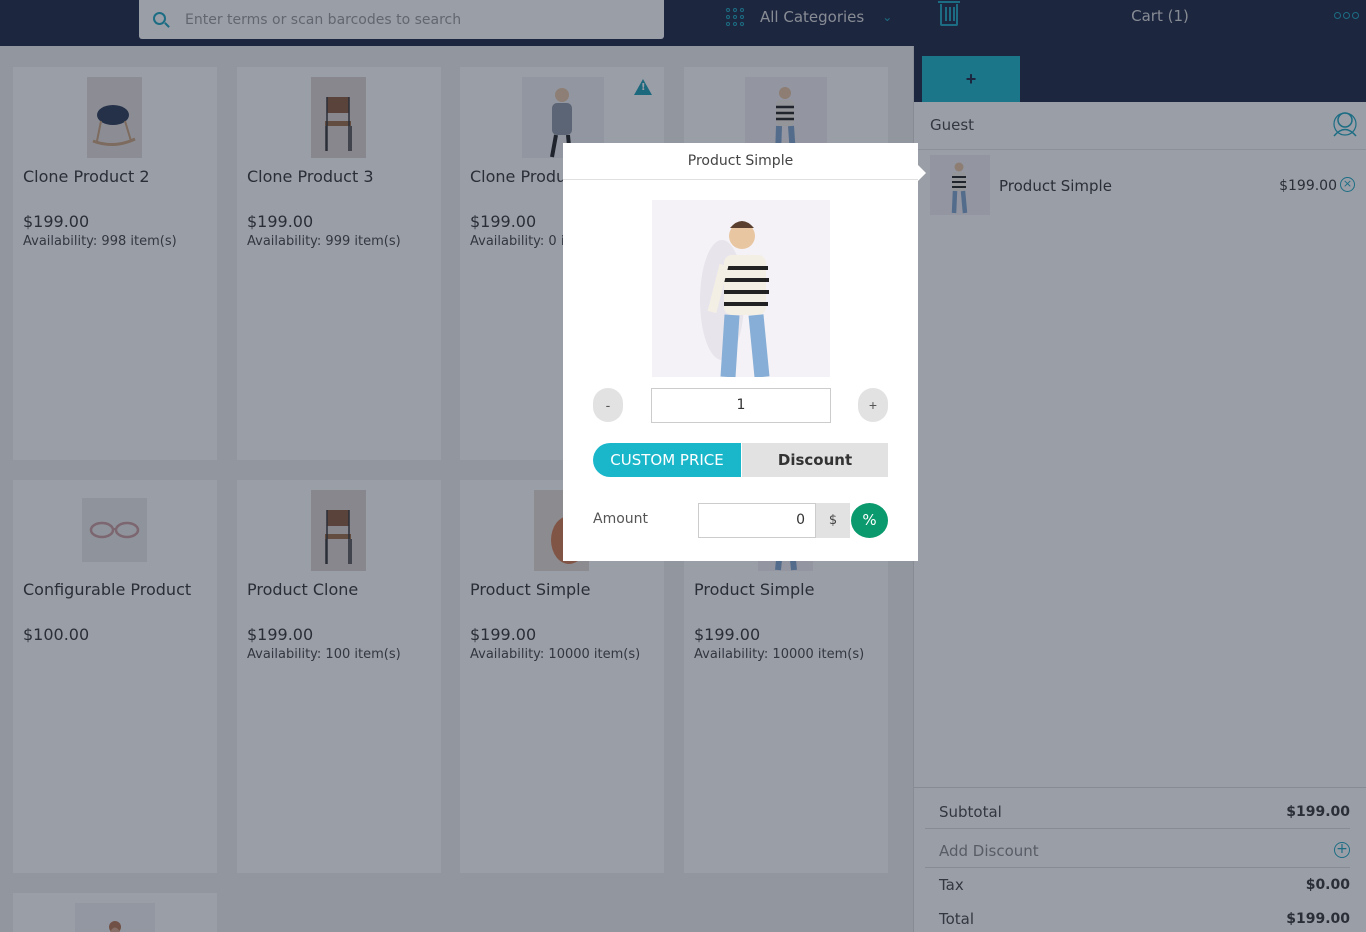 The image size is (1366, 932). Describe the element at coordinates (740, 161) in the screenshot. I see `popup-title: Product Simple` at that location.